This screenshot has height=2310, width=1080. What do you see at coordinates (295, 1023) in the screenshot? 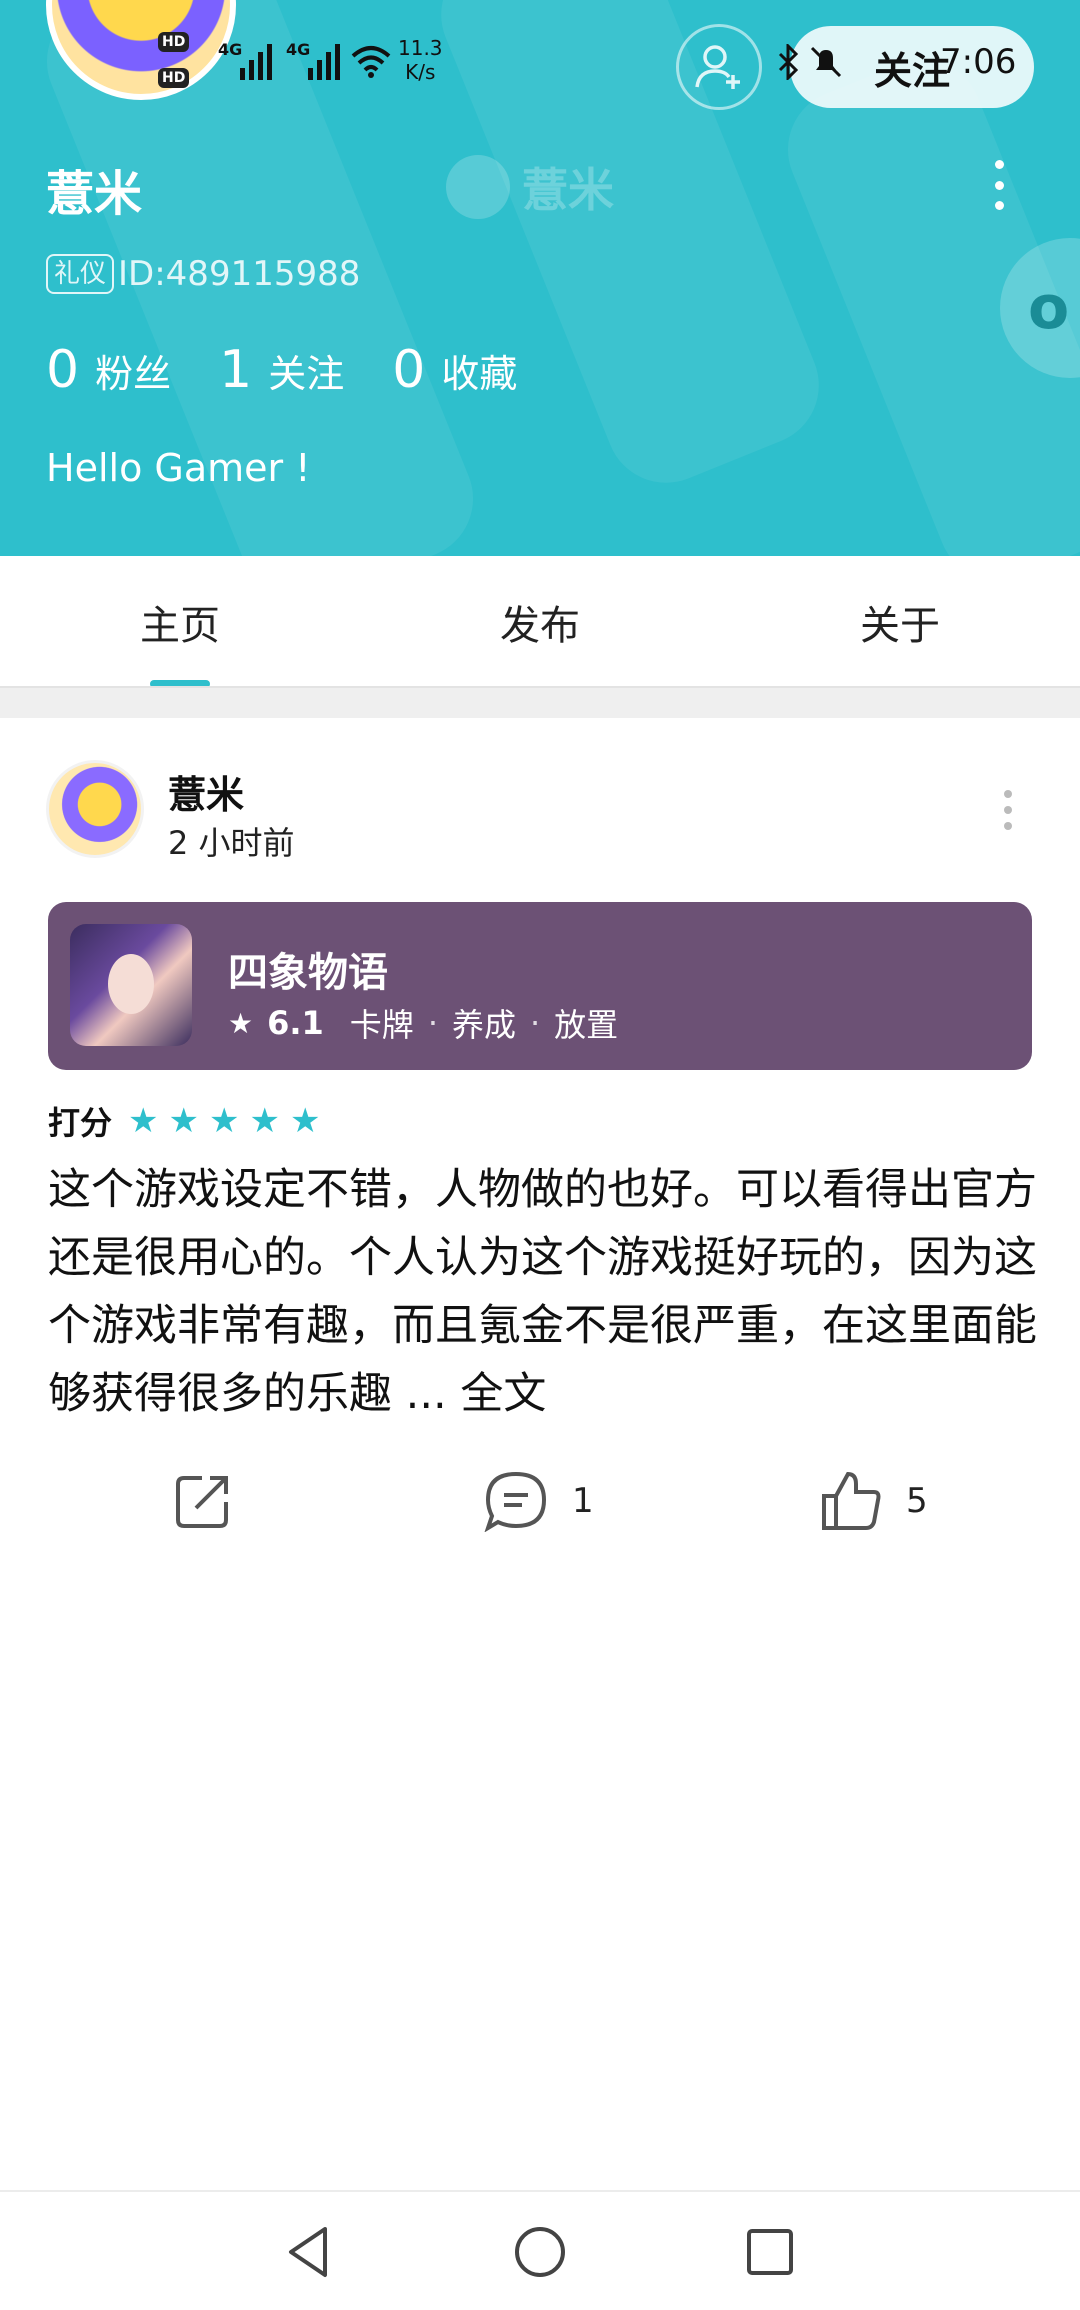
I see `game-score: 6.1` at bounding box center [295, 1023].